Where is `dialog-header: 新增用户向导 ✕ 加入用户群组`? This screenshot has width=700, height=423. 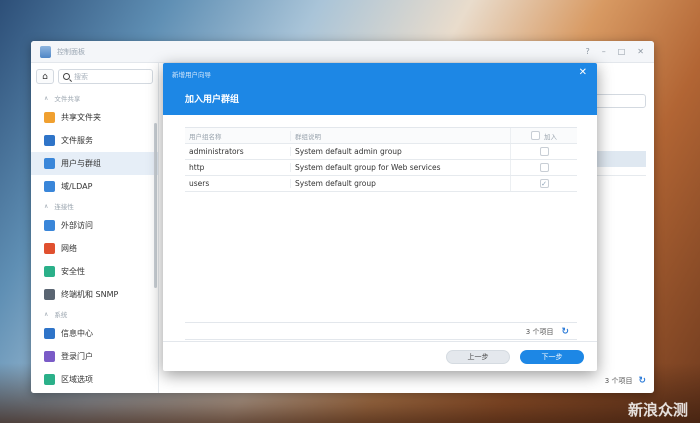
dialog-header: 新增用户向导 ✕ 加入用户群组 is located at coordinates (380, 89).